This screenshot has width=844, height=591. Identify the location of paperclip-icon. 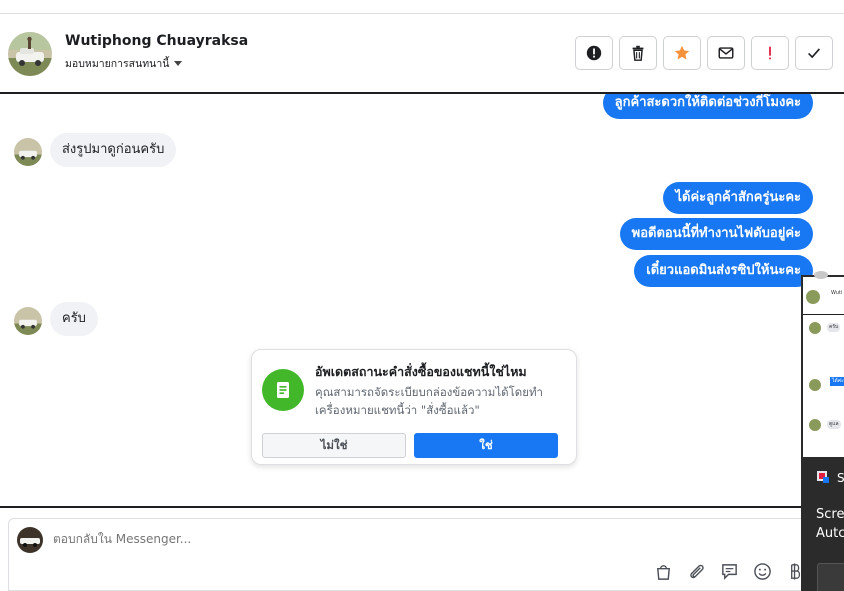
(697, 571).